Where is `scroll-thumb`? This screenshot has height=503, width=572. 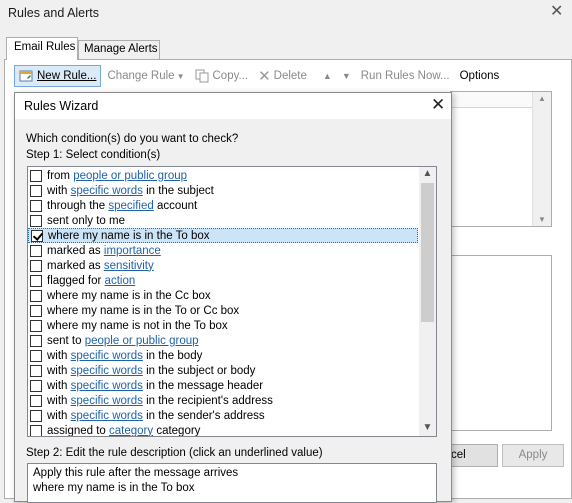 scroll-thumb is located at coordinates (427, 252).